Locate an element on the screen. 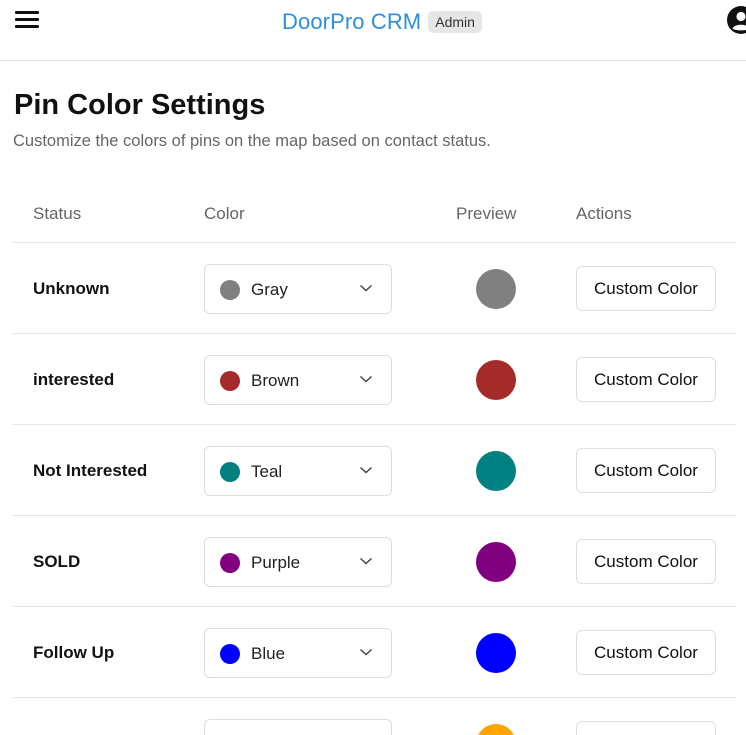 The width and height of the screenshot is (746, 735). brand: DoorPro CRM Admin is located at coordinates (382, 22).